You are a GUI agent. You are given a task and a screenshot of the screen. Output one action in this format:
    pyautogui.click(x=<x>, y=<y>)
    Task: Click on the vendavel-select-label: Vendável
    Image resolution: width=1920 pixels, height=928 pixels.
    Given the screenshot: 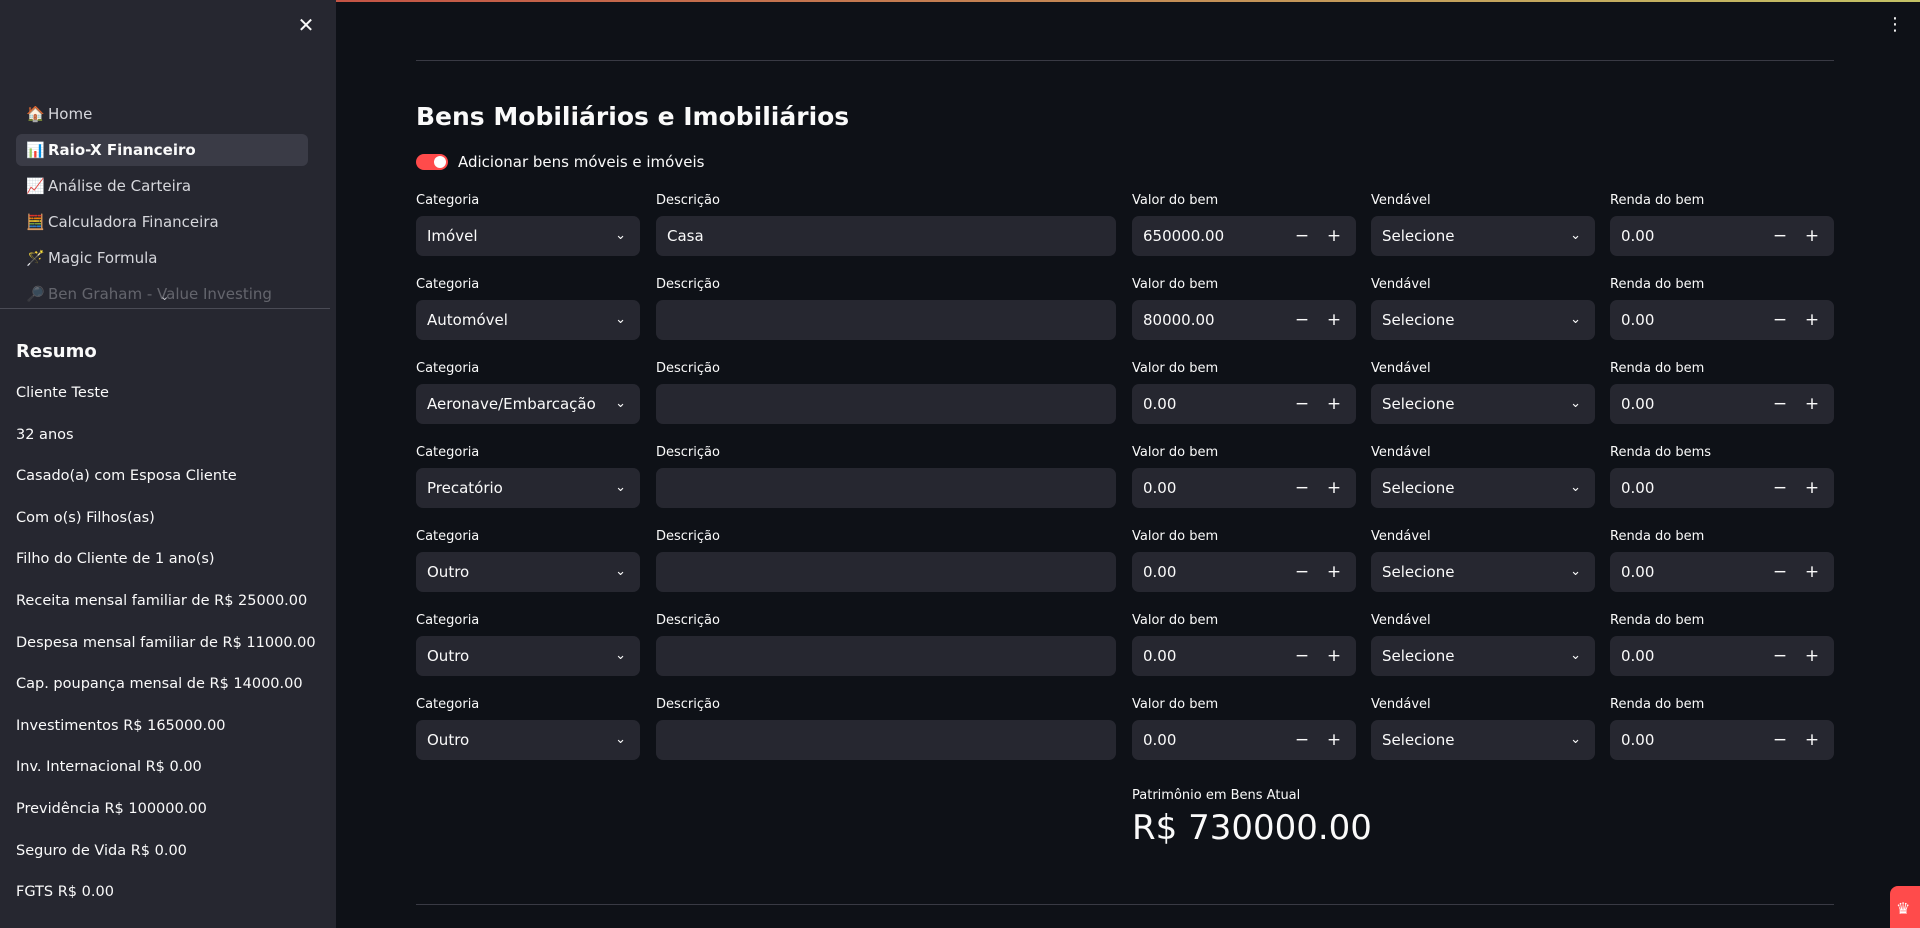 What is the action you would take?
    pyautogui.click(x=1401, y=452)
    